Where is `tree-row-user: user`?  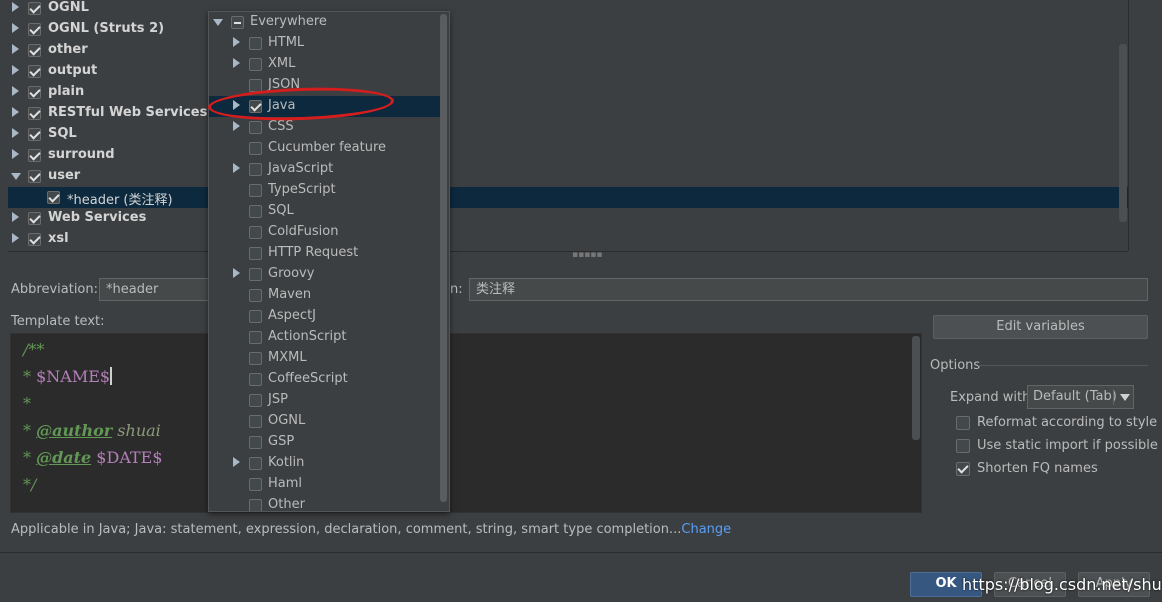
tree-row-user: user is located at coordinates (568, 176).